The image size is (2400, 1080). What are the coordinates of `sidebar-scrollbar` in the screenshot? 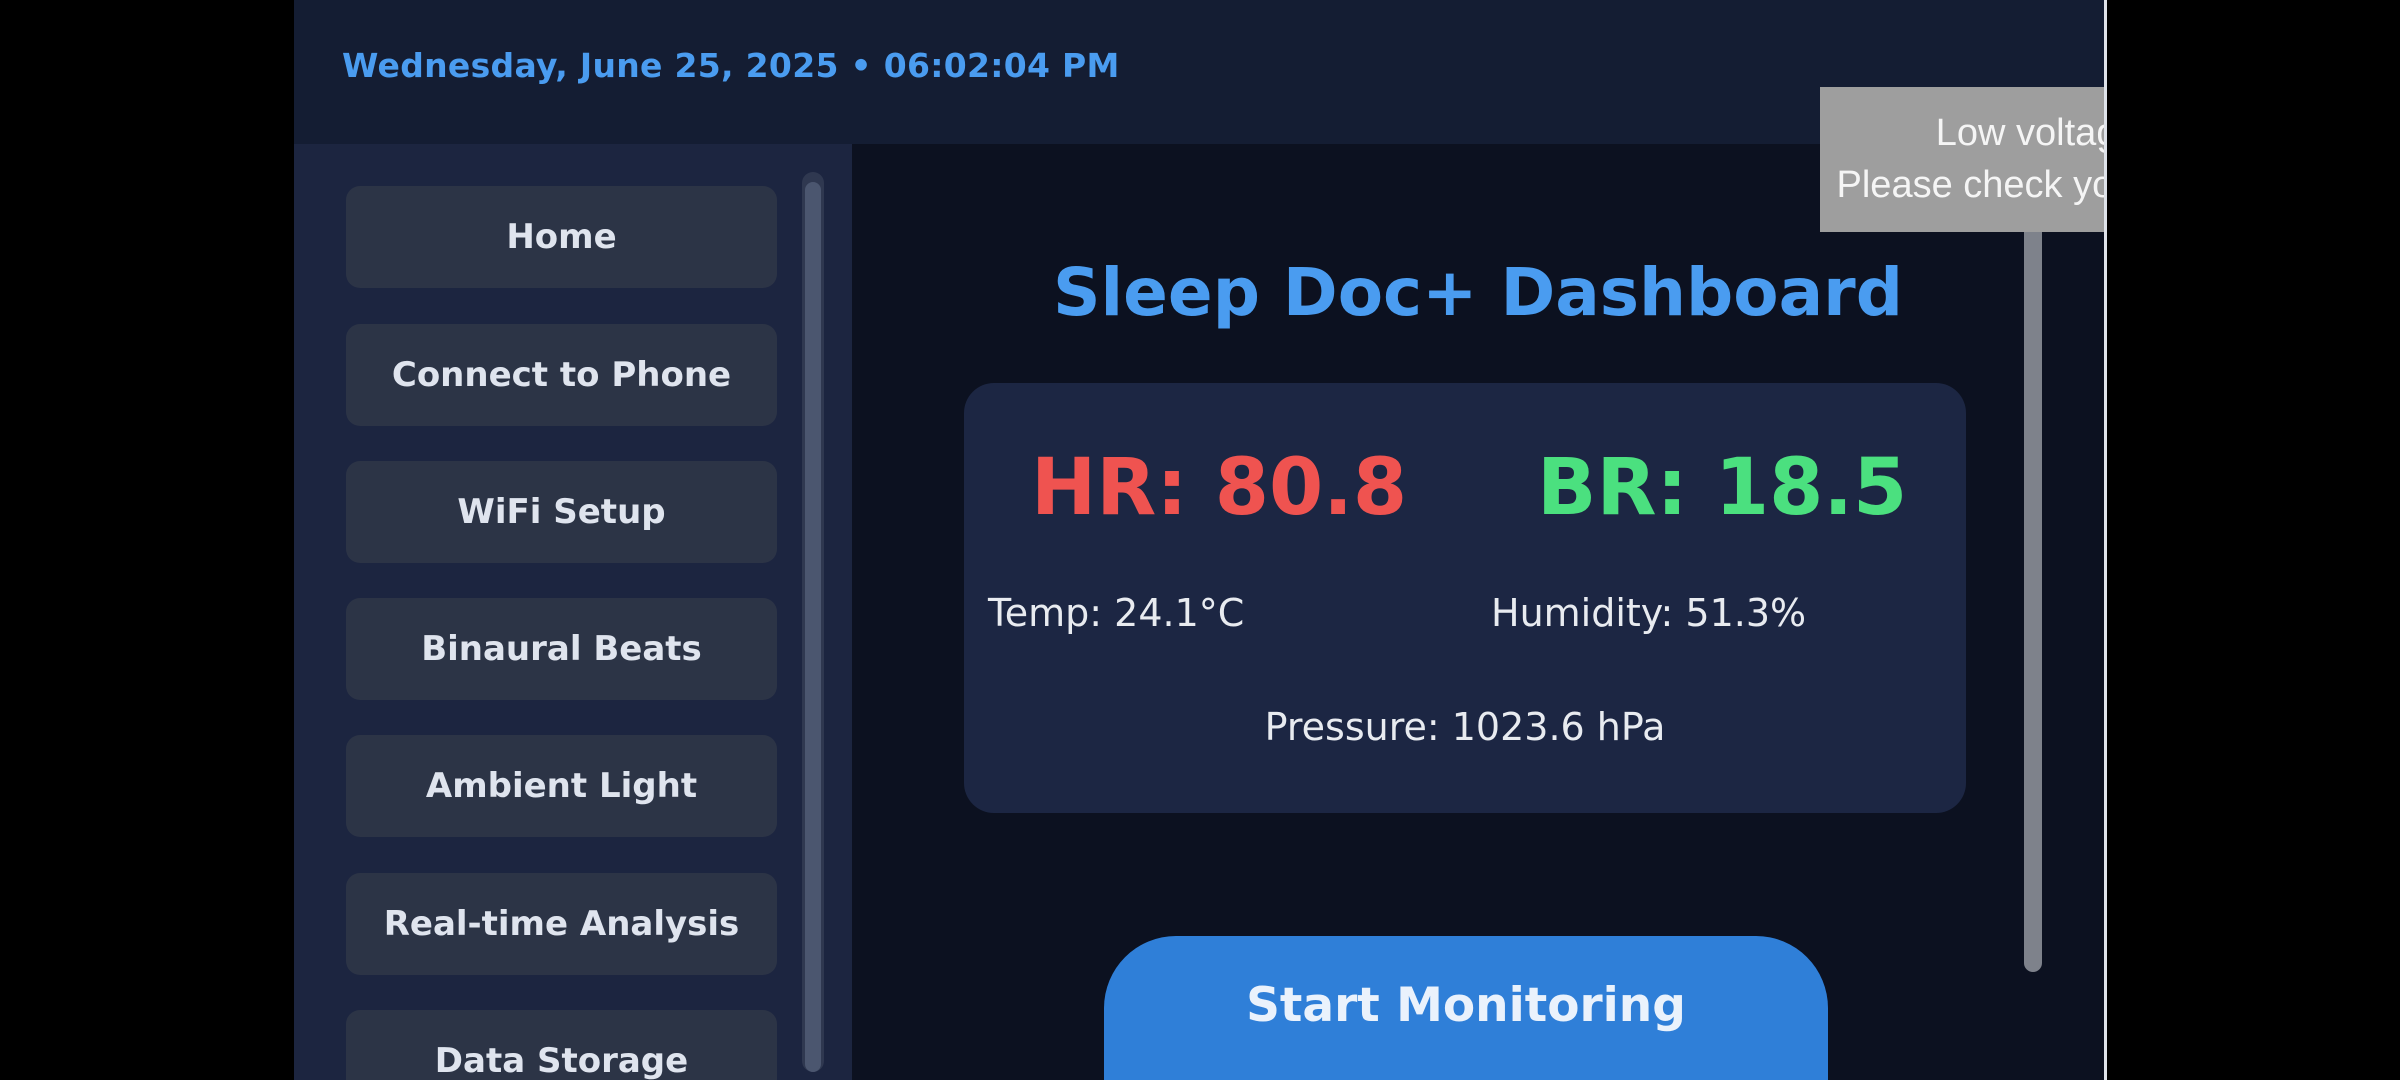 It's located at (813, 622).